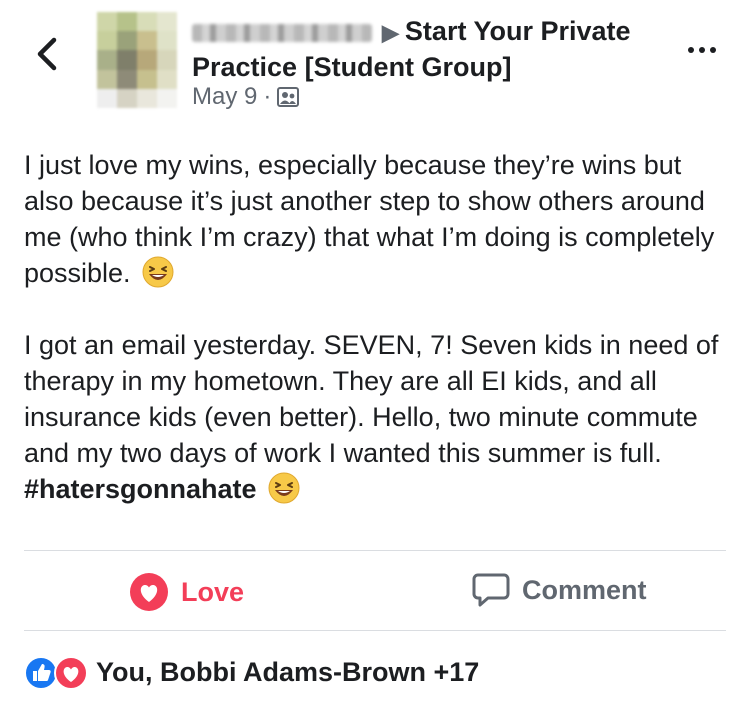 The width and height of the screenshot is (750, 712). Describe the element at coordinates (140, 489) in the screenshot. I see `hashtag-link: #hatersgonnahate` at that location.